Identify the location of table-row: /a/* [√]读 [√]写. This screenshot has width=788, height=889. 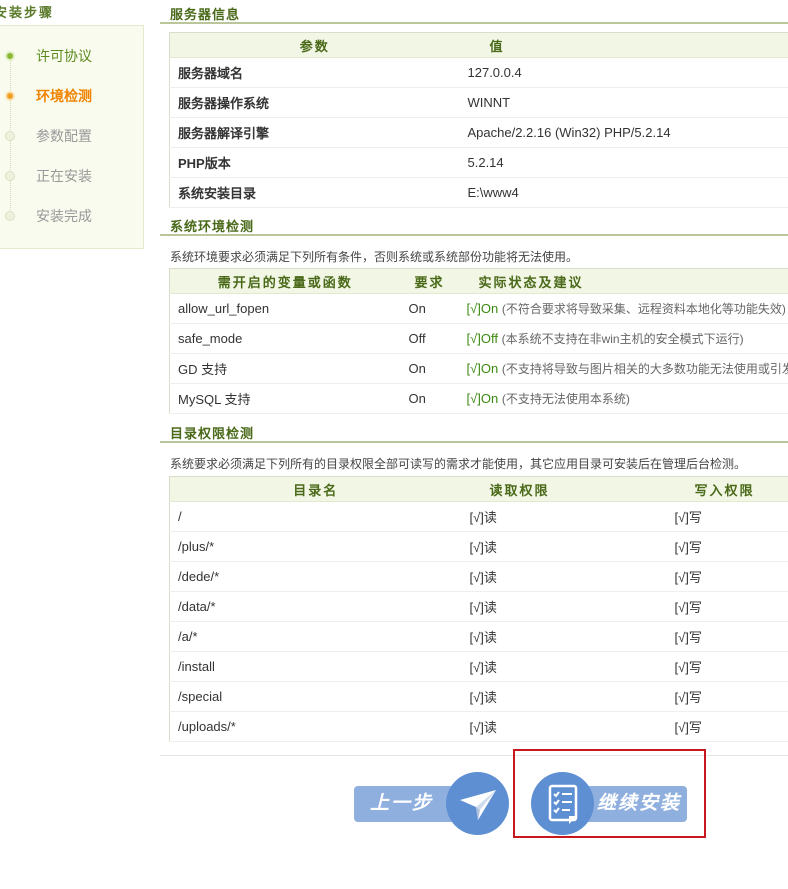
(478, 636).